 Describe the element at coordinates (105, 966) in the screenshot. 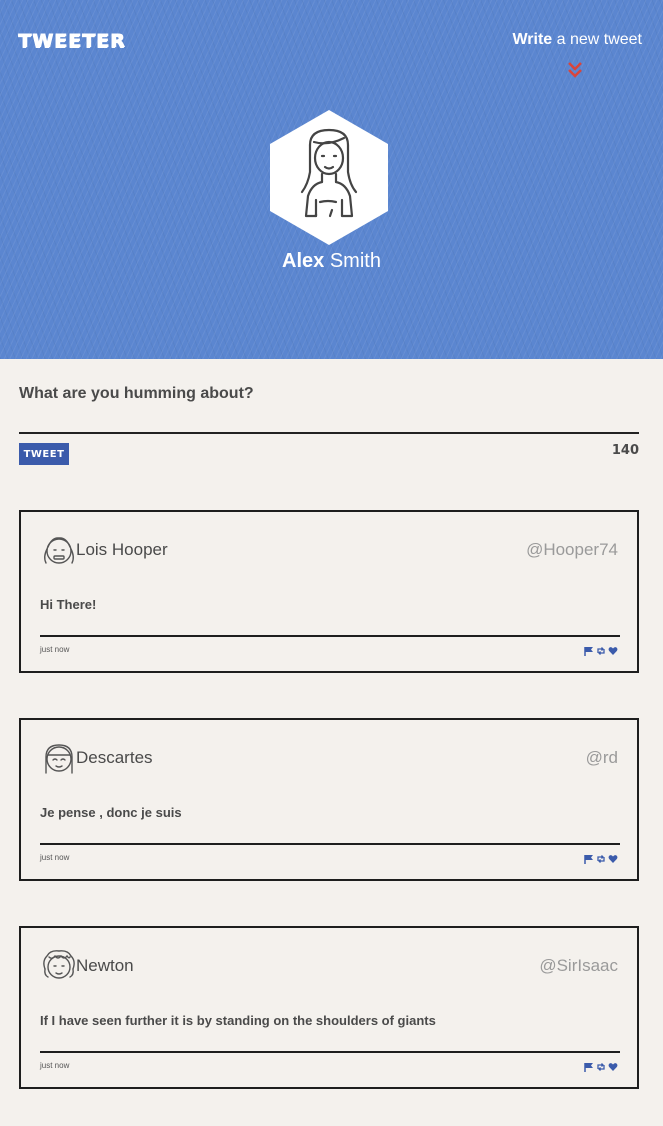

I see `tweet-user-name: Newton` at that location.